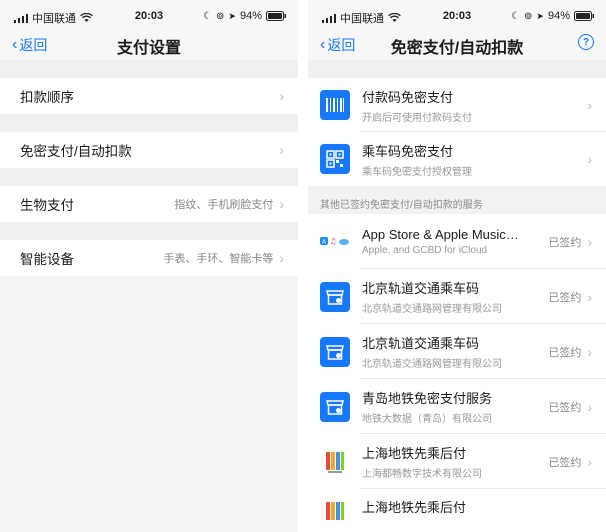 The image size is (606, 532). I want to click on row-subtitle: 上海都畅数字技术有限公司, so click(422, 474).